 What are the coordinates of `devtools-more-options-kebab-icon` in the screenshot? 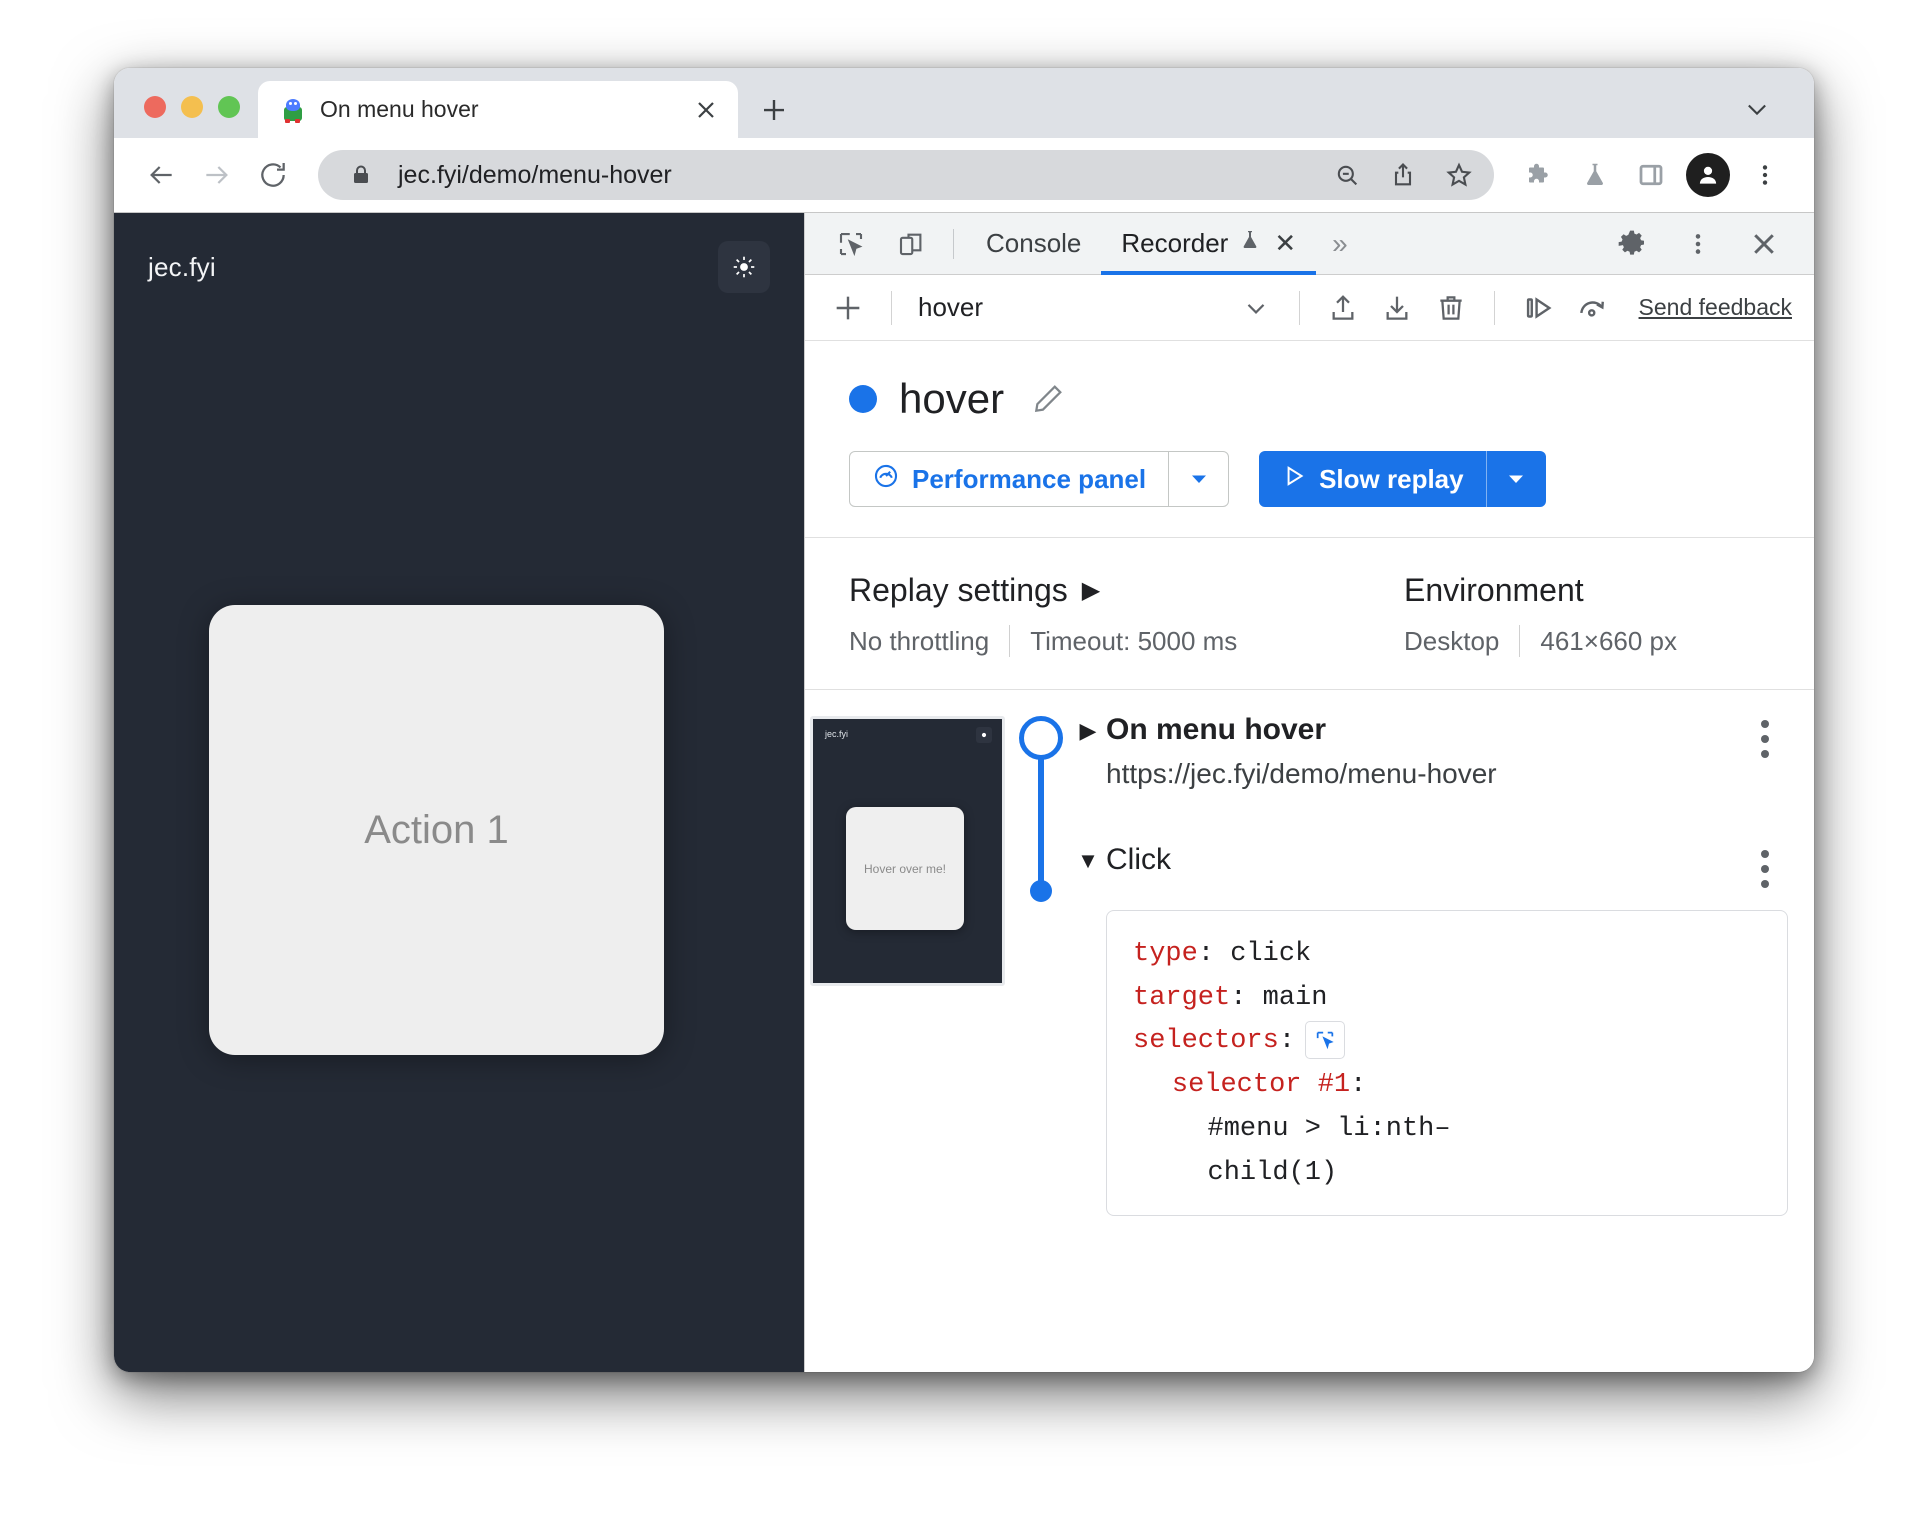 It's located at (1698, 244).